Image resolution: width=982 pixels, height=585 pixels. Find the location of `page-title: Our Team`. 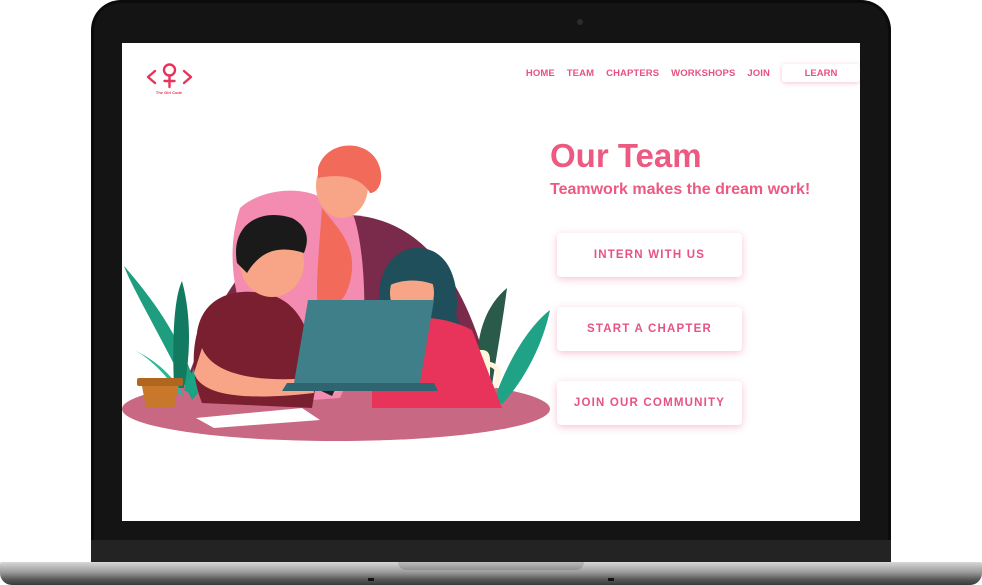

page-title: Our Team is located at coordinates (626, 155).